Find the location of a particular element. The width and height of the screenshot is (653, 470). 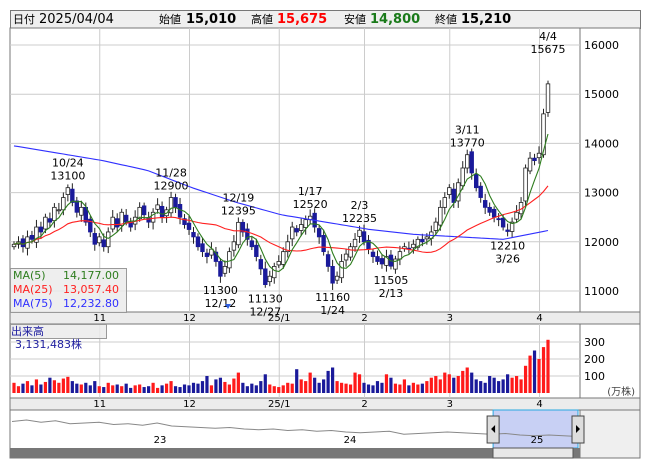

month-label: 12 is located at coordinates (189, 404).